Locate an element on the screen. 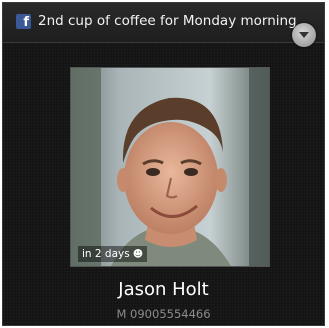 The image size is (329, 328). contact-name: Jason Holt is located at coordinates (163, 289).